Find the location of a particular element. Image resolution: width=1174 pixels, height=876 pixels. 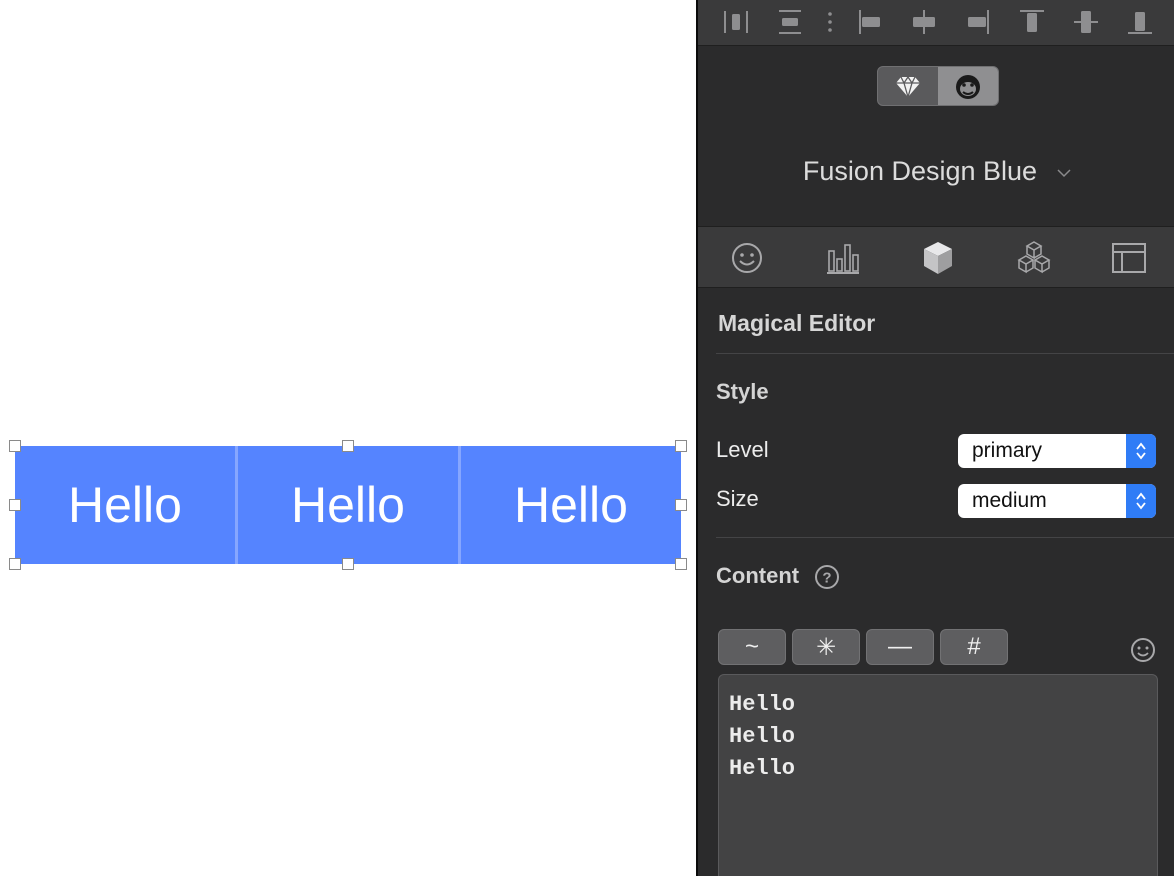

resize-handle-top-right is located at coordinates (681, 446).